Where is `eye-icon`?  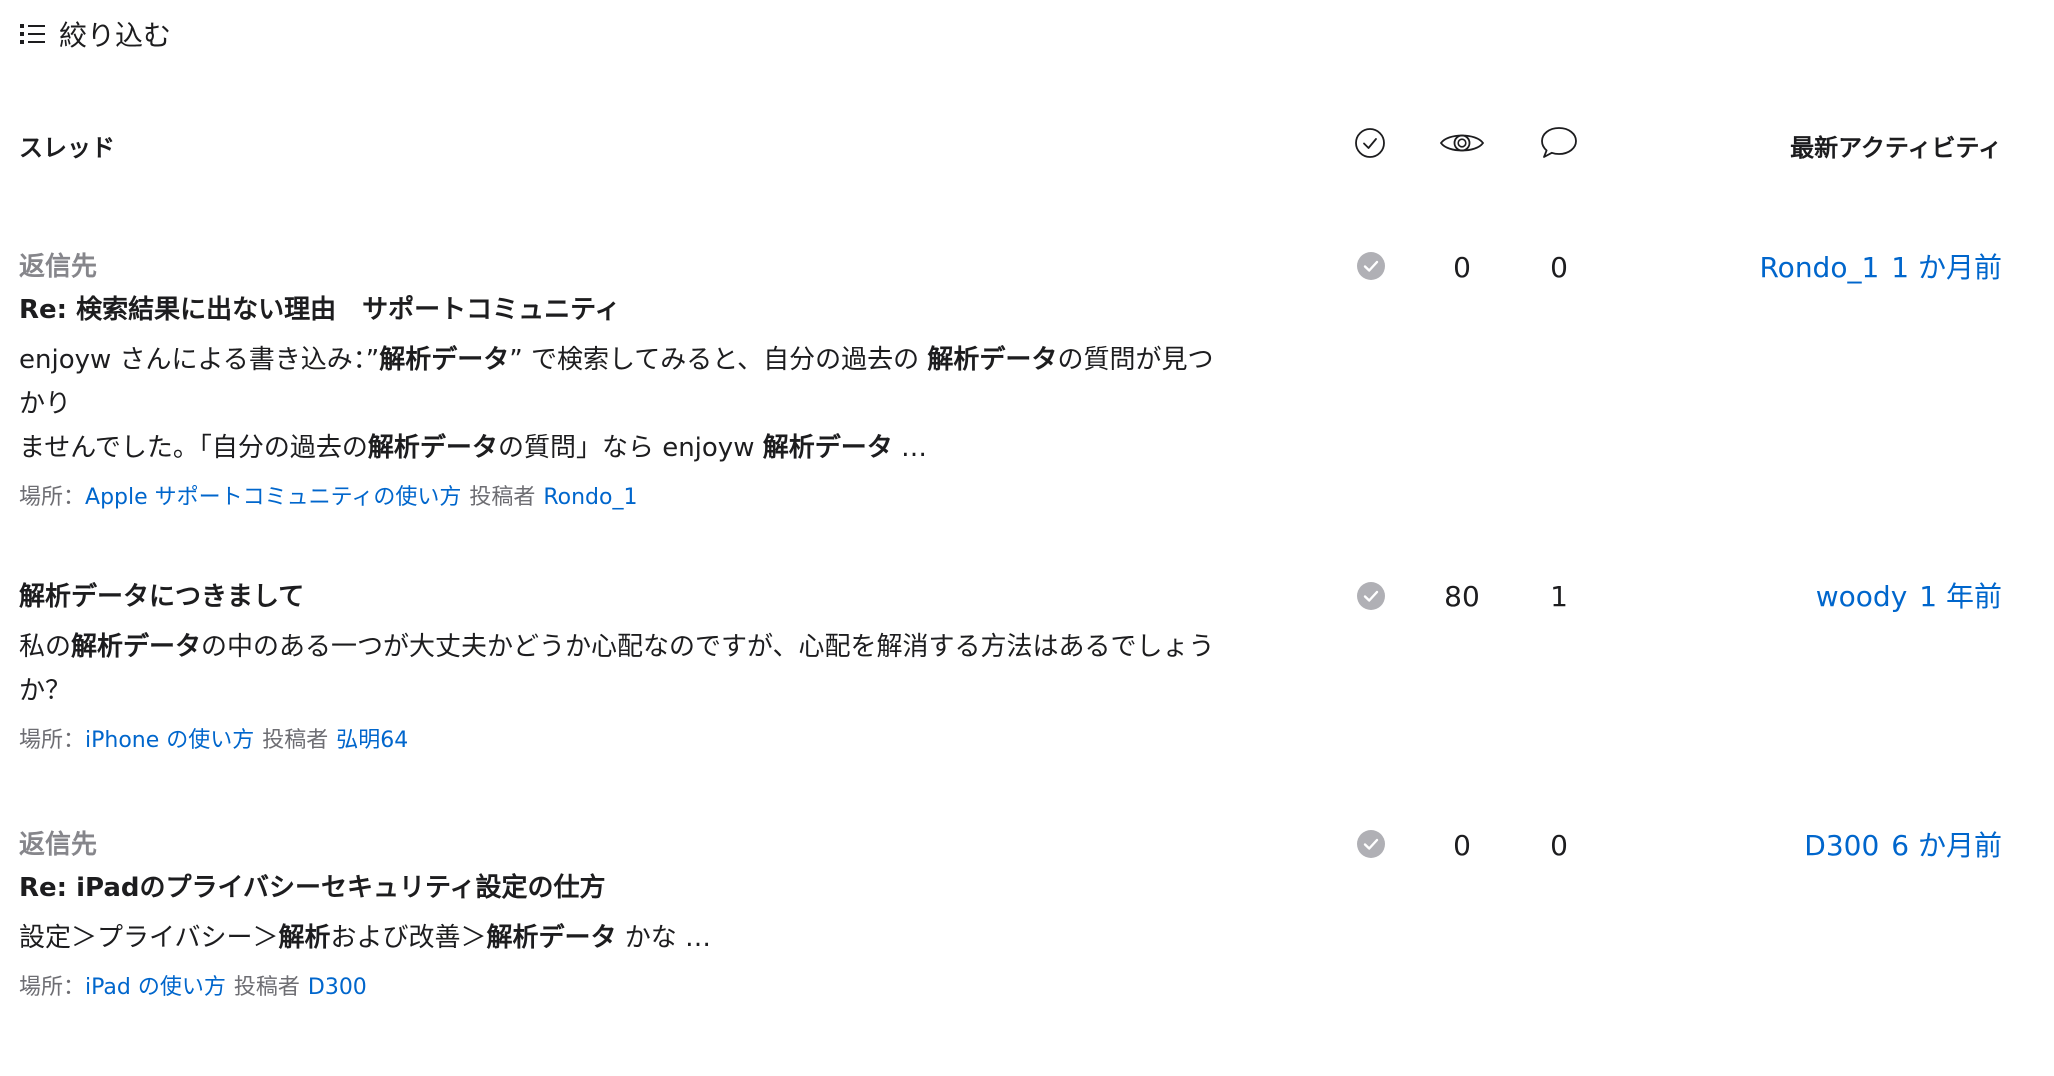 eye-icon is located at coordinates (1462, 143).